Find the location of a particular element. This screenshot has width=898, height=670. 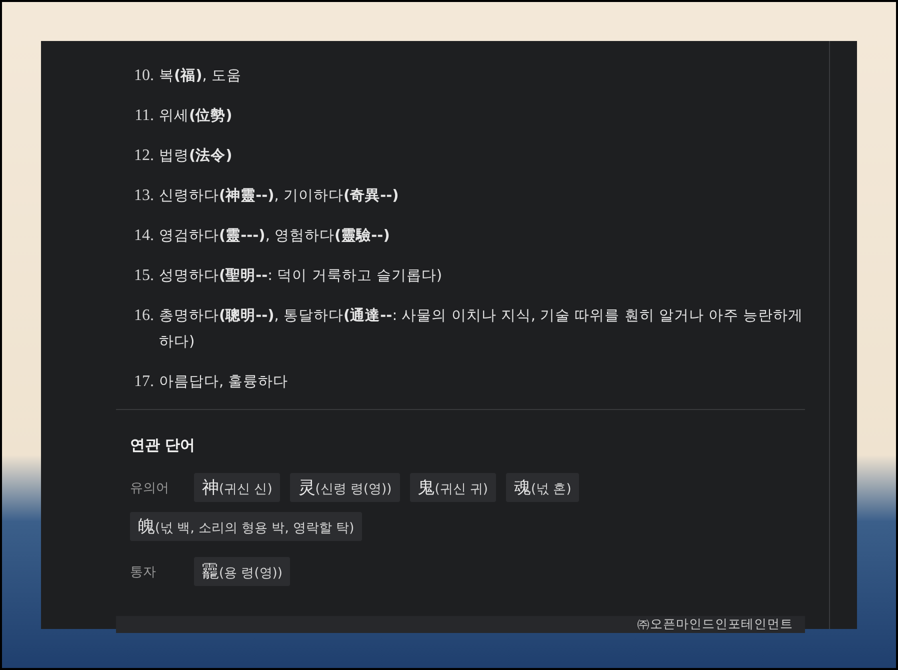

list-number: 14. is located at coordinates (144, 236).